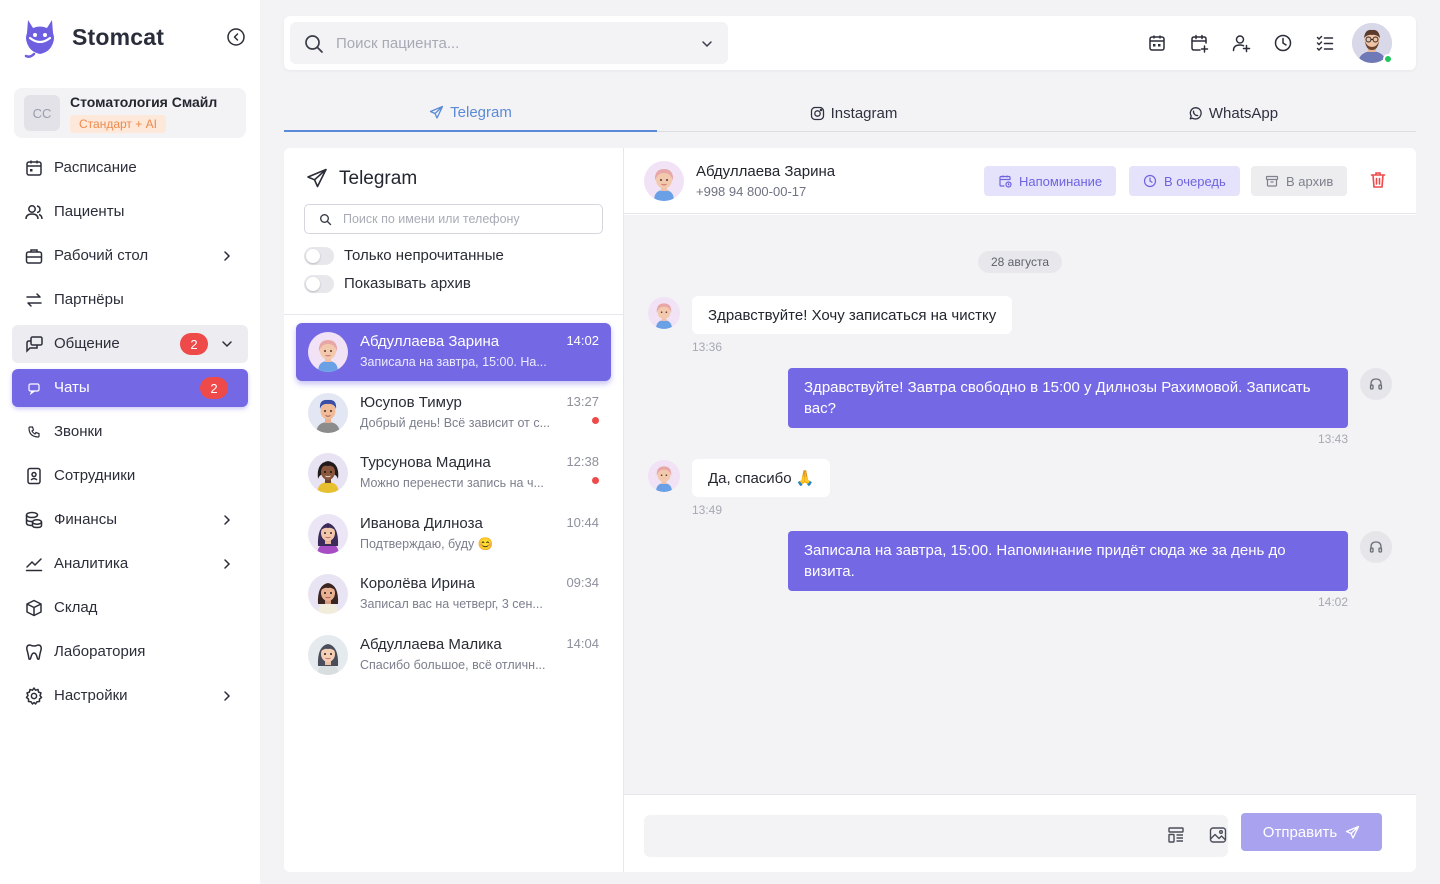 The image size is (1440, 884). What do you see at coordinates (468, 219) in the screenshot?
I see `chat-search-input` at bounding box center [468, 219].